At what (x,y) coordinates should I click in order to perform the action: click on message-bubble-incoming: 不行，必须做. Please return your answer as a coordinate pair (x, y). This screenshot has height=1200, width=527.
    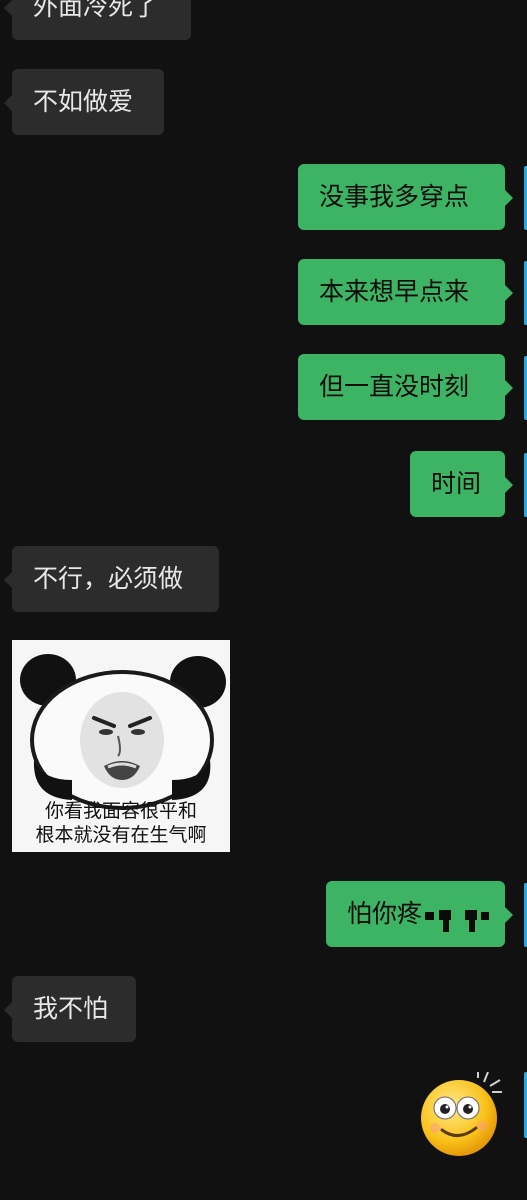
    Looking at the image, I should click on (111, 579).